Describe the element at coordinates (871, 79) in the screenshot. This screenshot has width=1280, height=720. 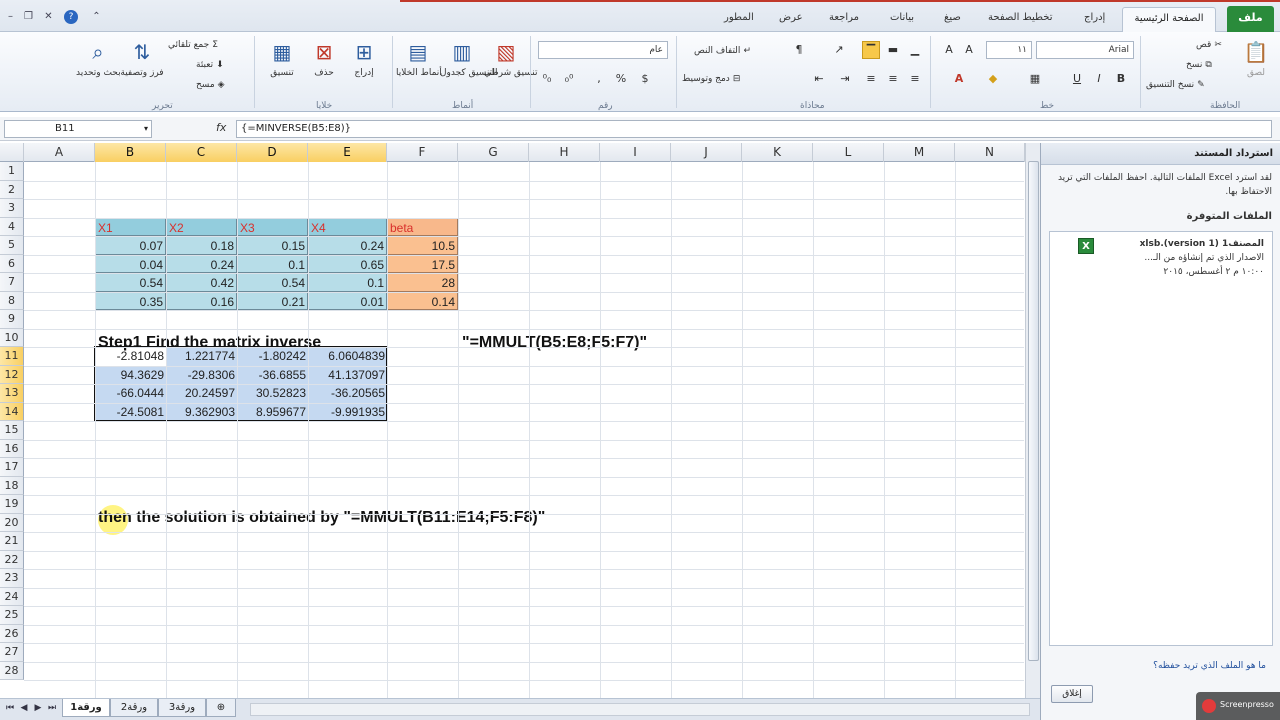
I see `align-right-icon: ≡` at that location.